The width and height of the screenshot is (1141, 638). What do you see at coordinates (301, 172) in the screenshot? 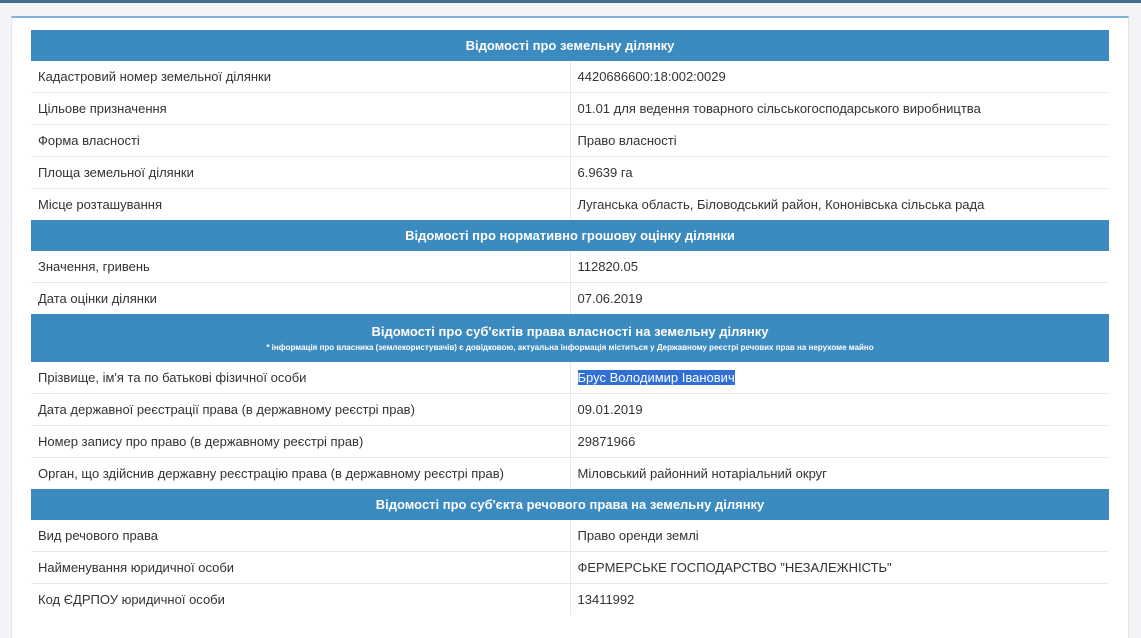
I see `row-label: Площа земельної ділянки` at bounding box center [301, 172].